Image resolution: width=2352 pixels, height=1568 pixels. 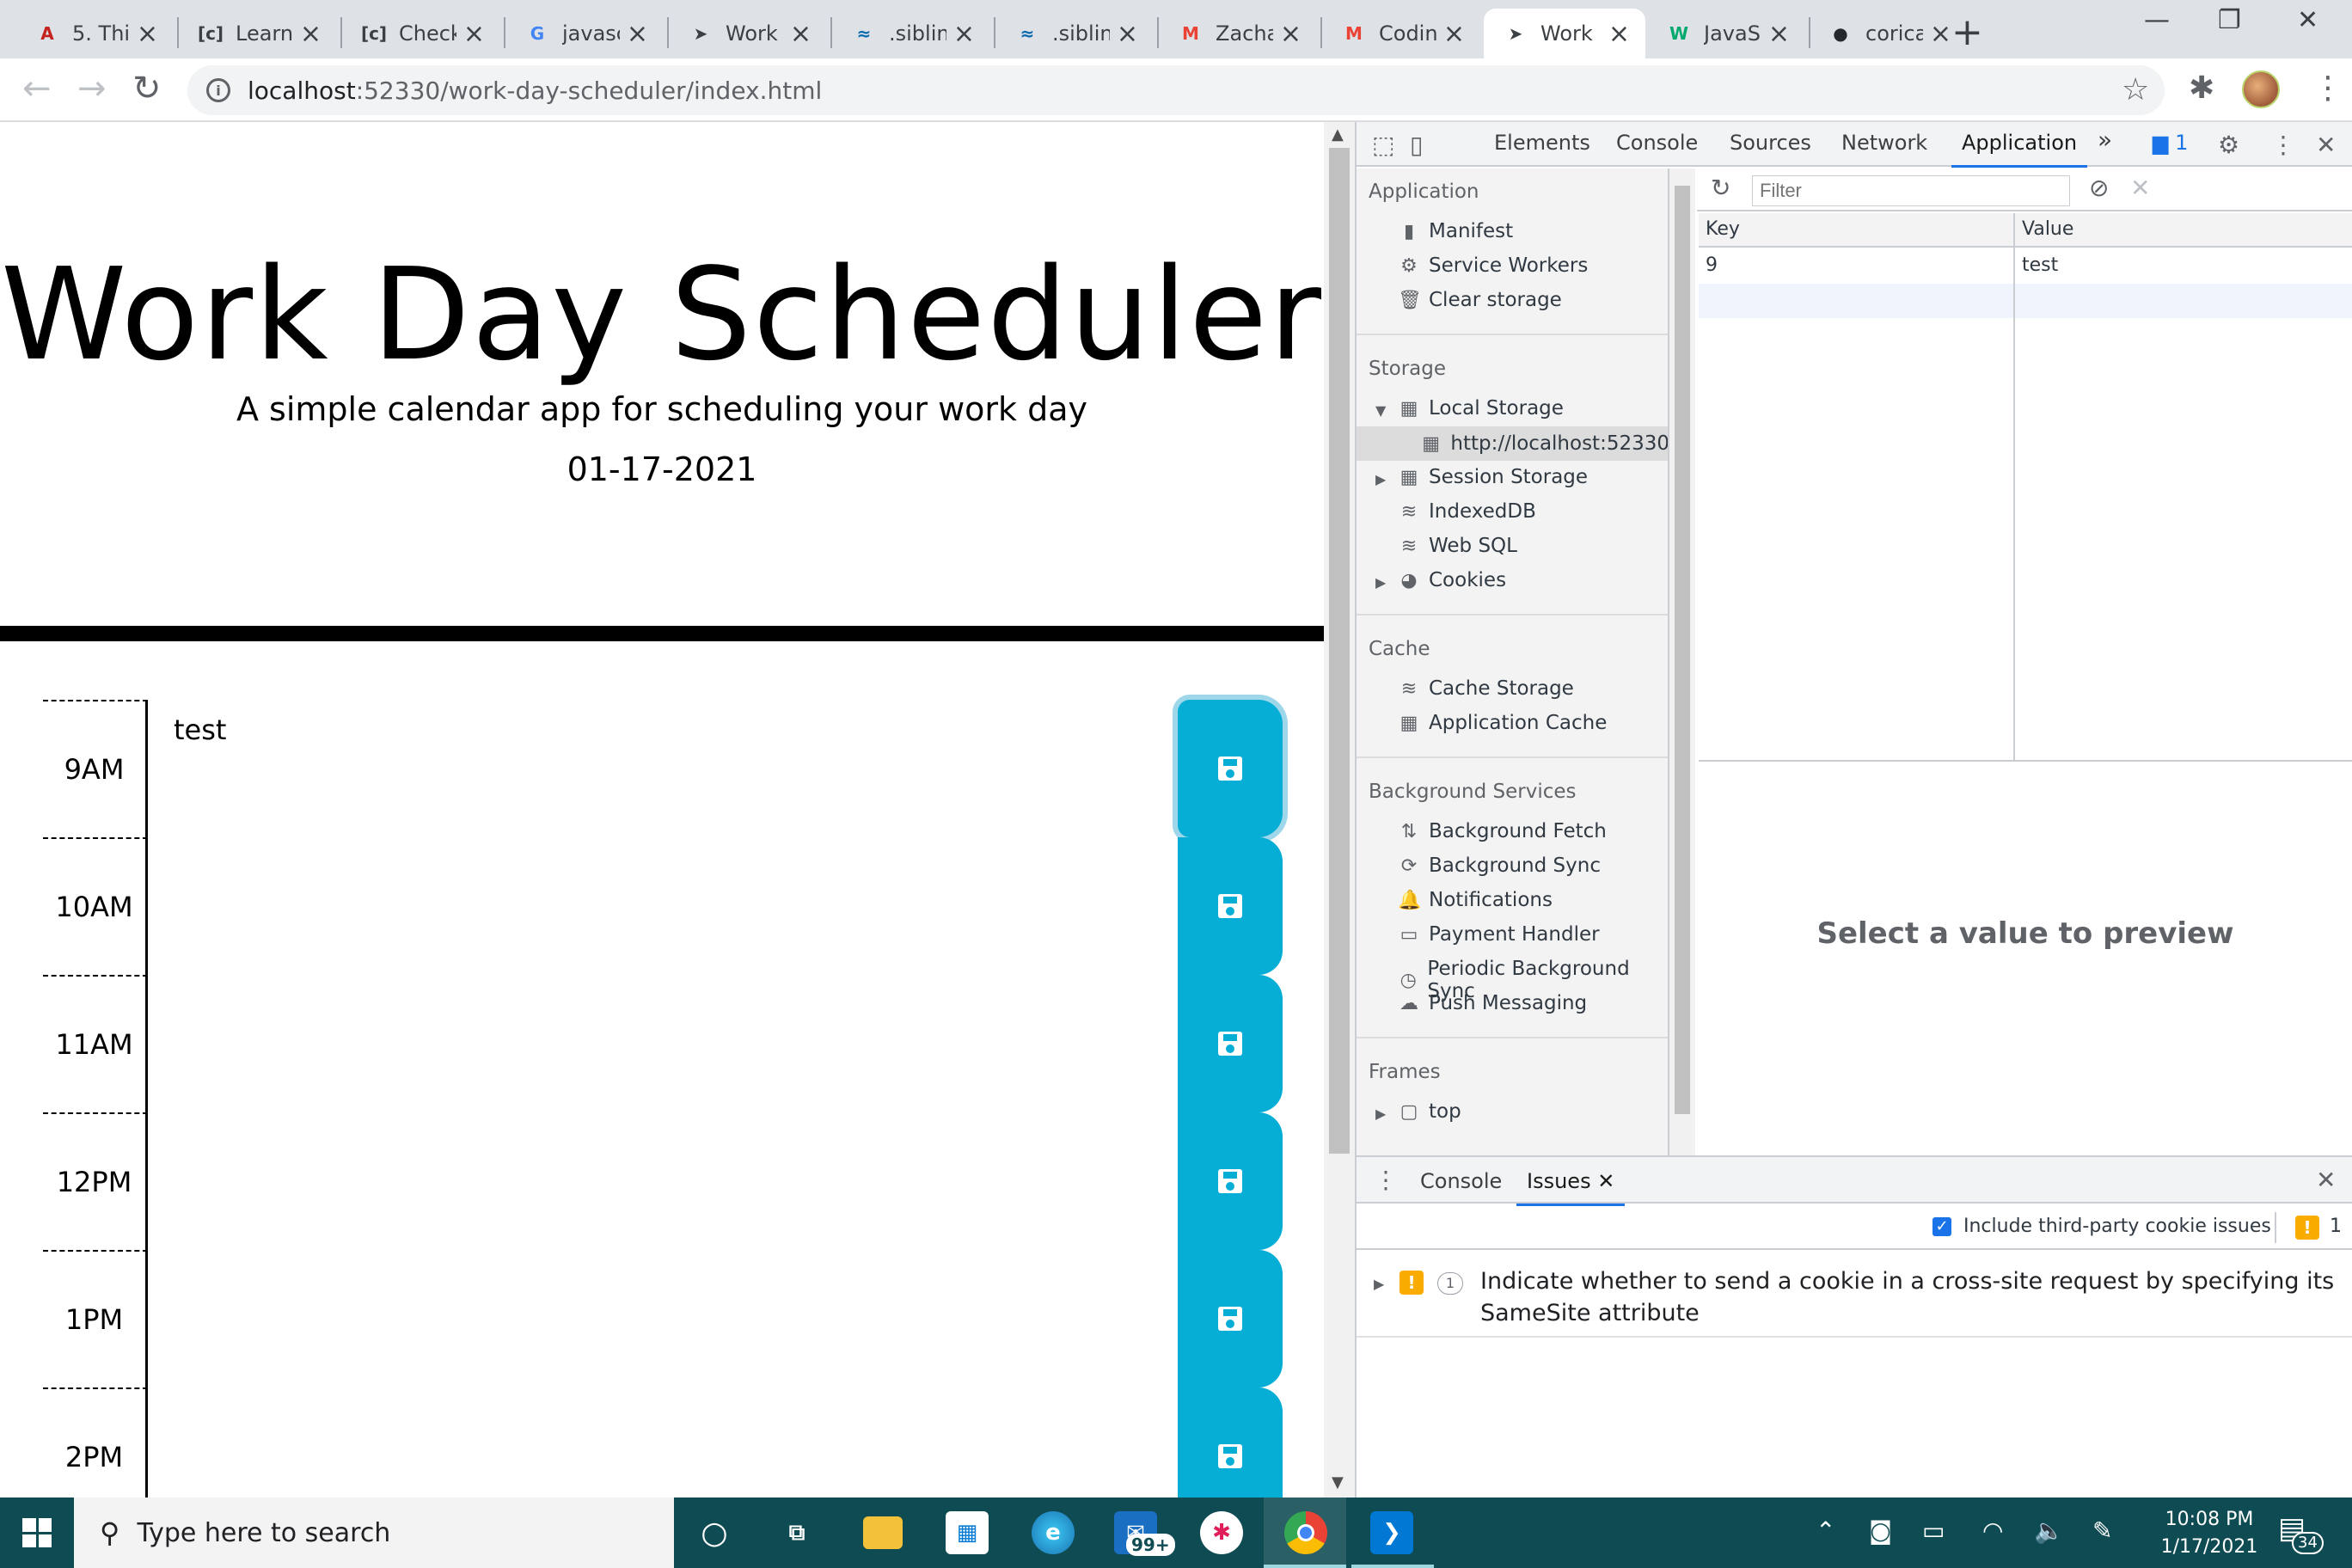 What do you see at coordinates (1338, 1482) in the screenshot?
I see `scroll-down-icon: ▼` at bounding box center [1338, 1482].